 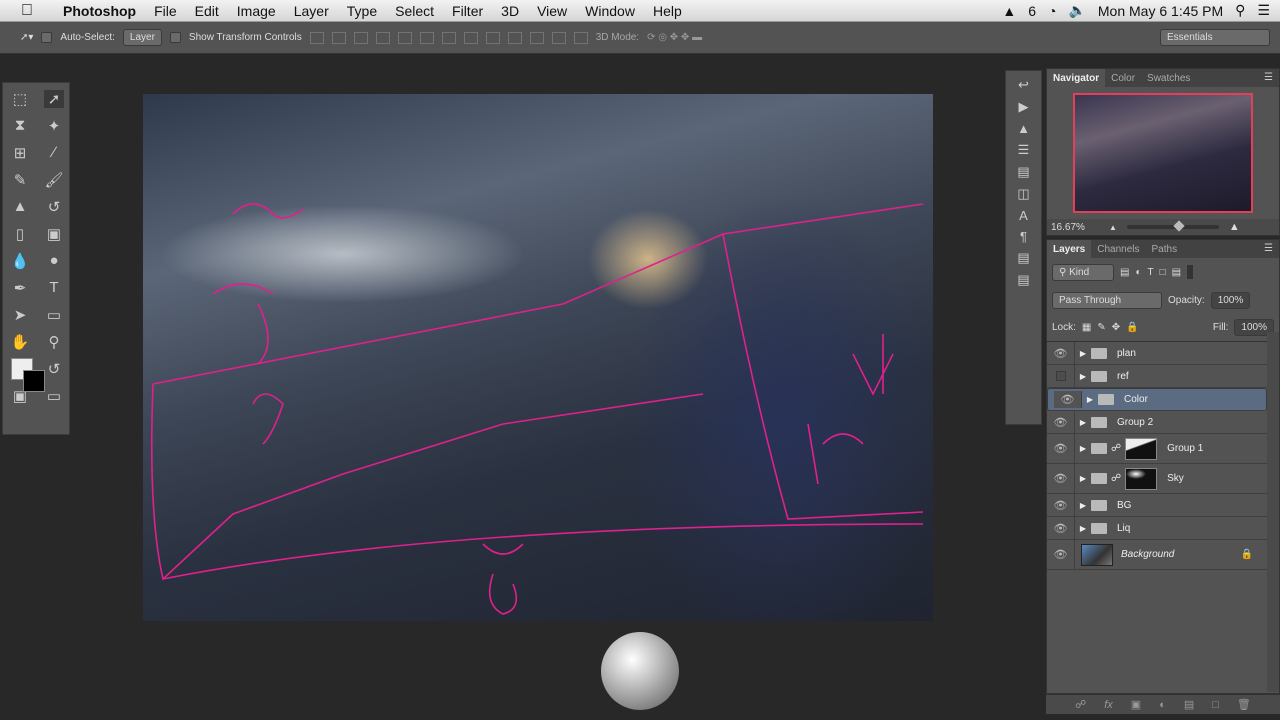 What do you see at coordinates (1107, 300) in the screenshot?
I see `blend-mode-dropdown: Pass Through` at bounding box center [1107, 300].